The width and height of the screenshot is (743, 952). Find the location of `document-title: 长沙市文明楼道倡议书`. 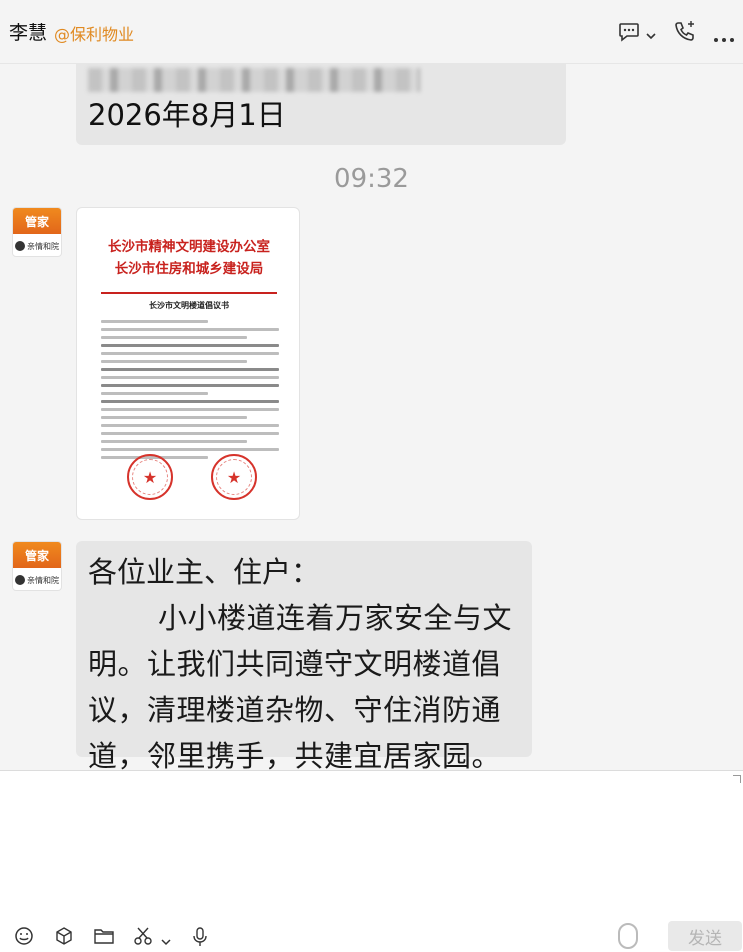

document-title: 长沙市文明楼道倡议书 is located at coordinates (189, 305).